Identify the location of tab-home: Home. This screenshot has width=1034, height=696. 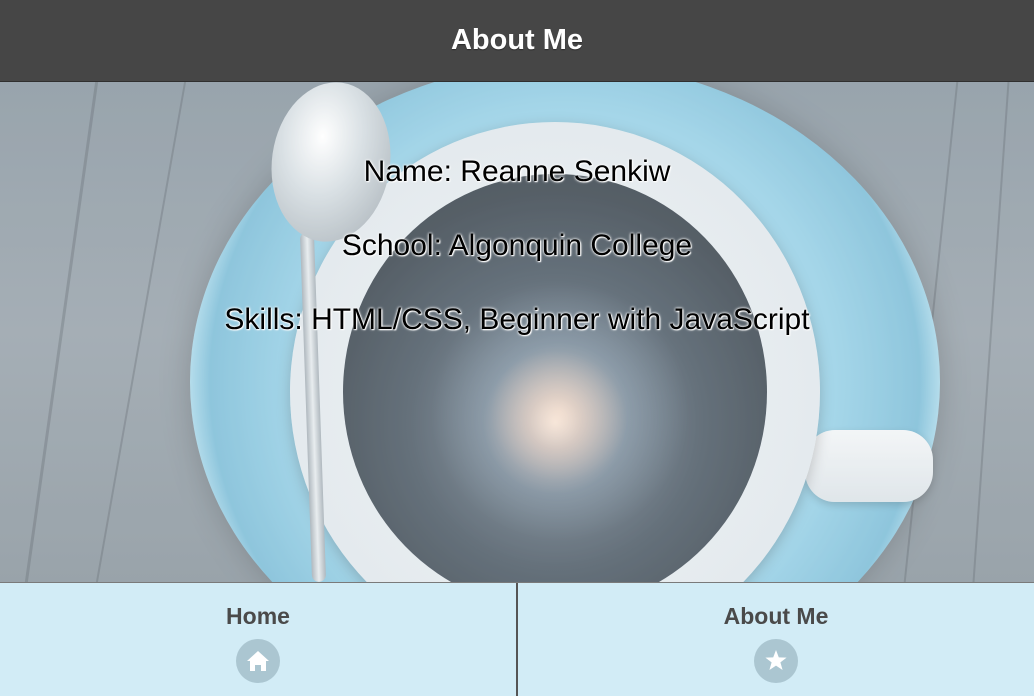
(258, 639).